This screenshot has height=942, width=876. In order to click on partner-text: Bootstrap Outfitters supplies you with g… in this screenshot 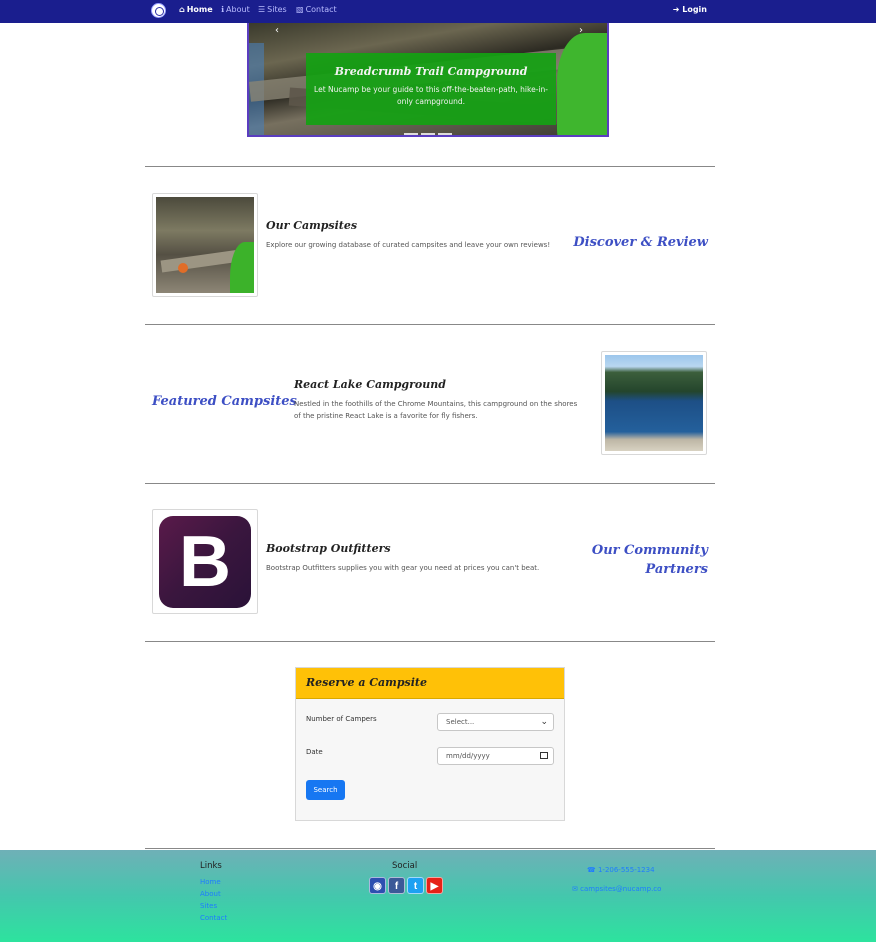, I will do `click(403, 568)`.